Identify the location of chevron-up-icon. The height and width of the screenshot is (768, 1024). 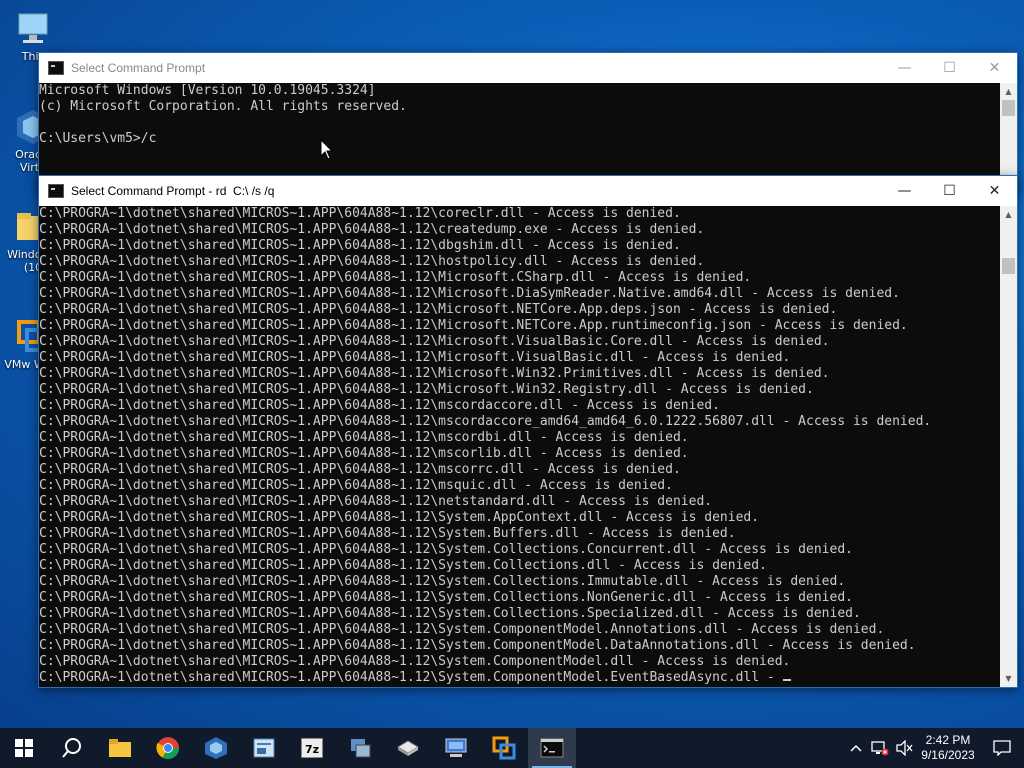
(856, 748).